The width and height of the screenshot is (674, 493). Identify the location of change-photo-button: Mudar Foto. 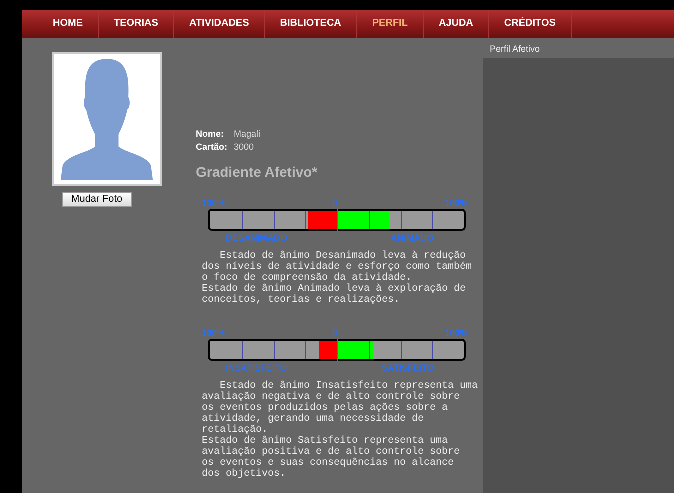
(97, 199).